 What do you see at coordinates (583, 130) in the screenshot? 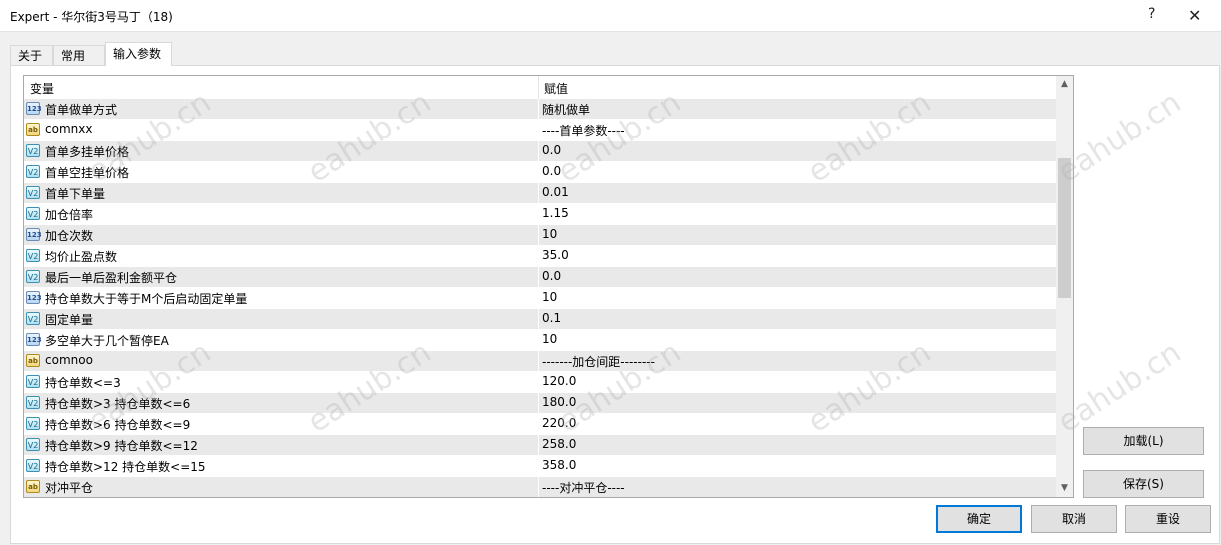
I see `param-value: ----首单参数----` at bounding box center [583, 130].